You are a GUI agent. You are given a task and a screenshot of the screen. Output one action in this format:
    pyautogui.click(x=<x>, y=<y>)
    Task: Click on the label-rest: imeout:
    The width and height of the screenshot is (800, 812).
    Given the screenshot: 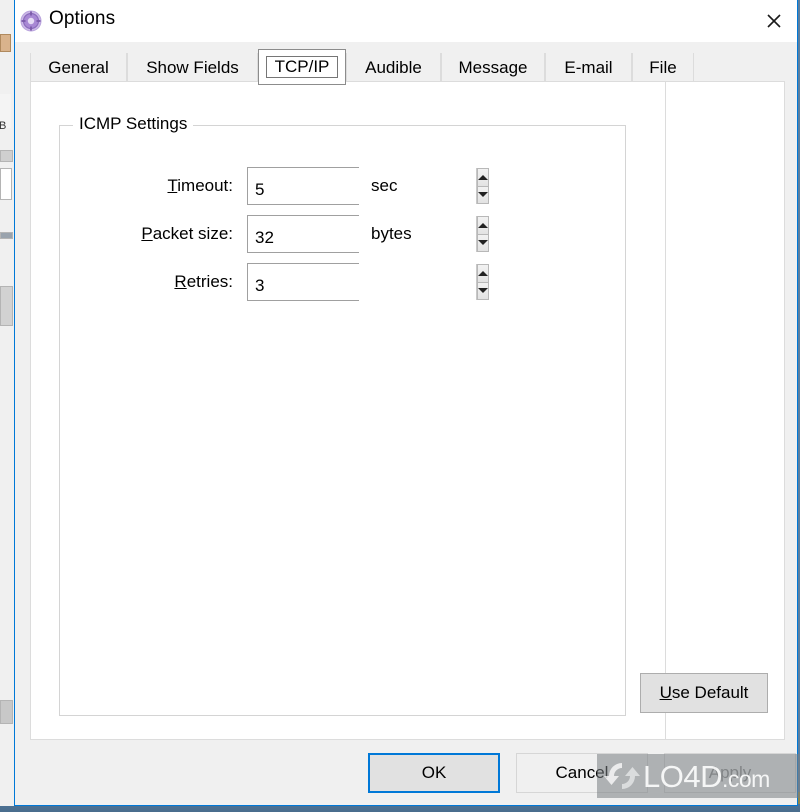 What is the action you would take?
    pyautogui.click(x=205, y=185)
    